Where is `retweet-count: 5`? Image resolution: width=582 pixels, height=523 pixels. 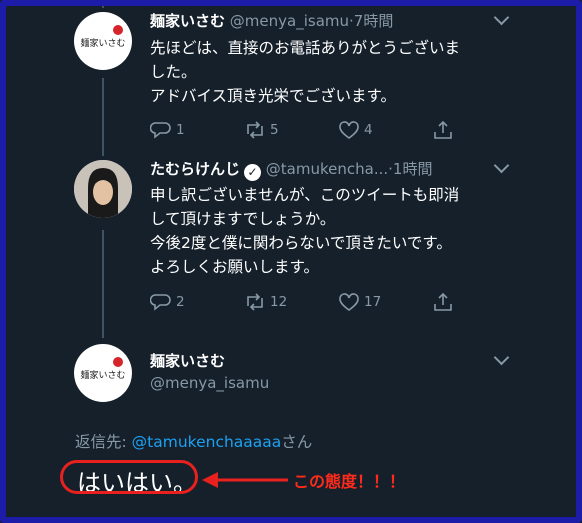 retweet-count: 5 is located at coordinates (274, 130).